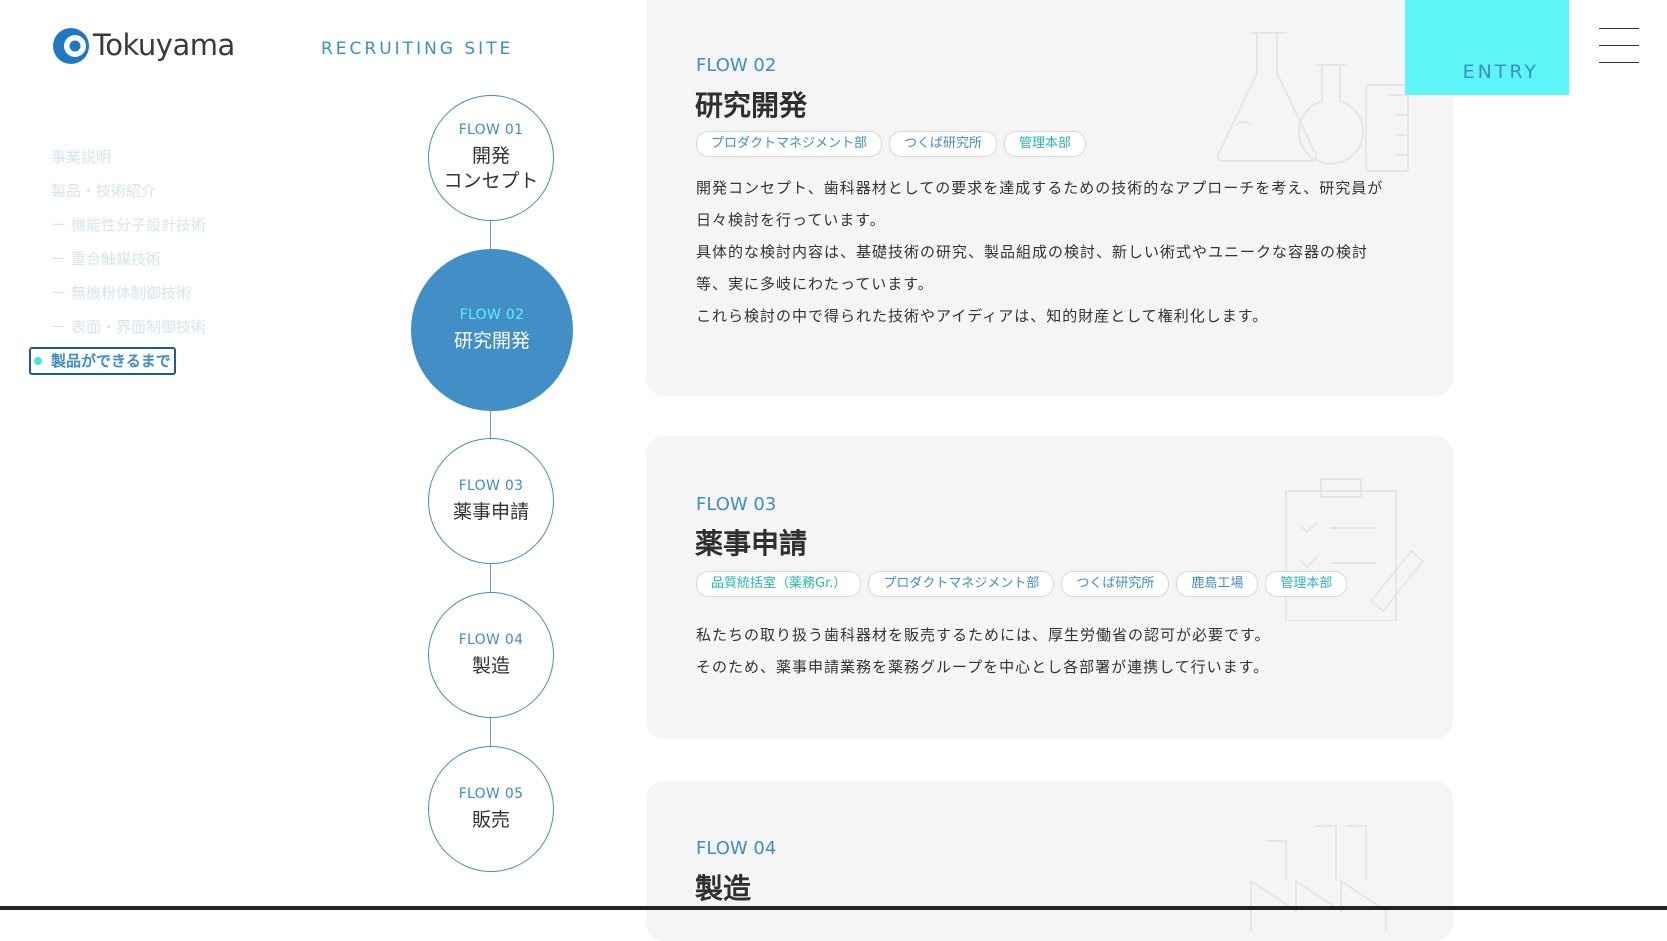 The height and width of the screenshot is (941, 1667). I want to click on flow-card-04: FLOW 04 製造, so click(1049, 861).